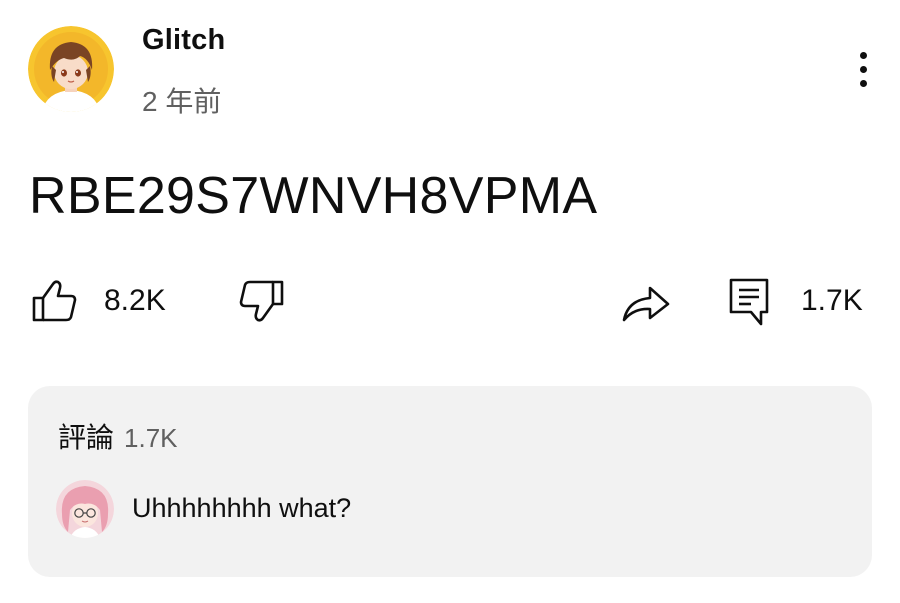 This screenshot has height=603, width=900. Describe the element at coordinates (98, 301) in the screenshot. I see `like-button: 8.2K` at that location.